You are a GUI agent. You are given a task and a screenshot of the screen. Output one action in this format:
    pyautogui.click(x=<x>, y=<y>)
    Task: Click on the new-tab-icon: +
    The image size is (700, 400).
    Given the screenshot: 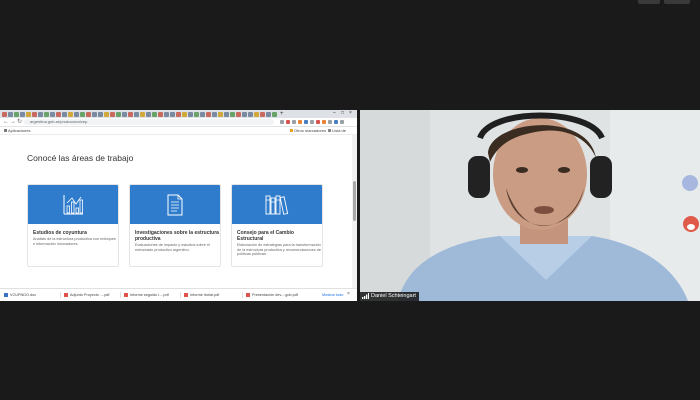 What is the action you would take?
    pyautogui.click(x=282, y=114)
    